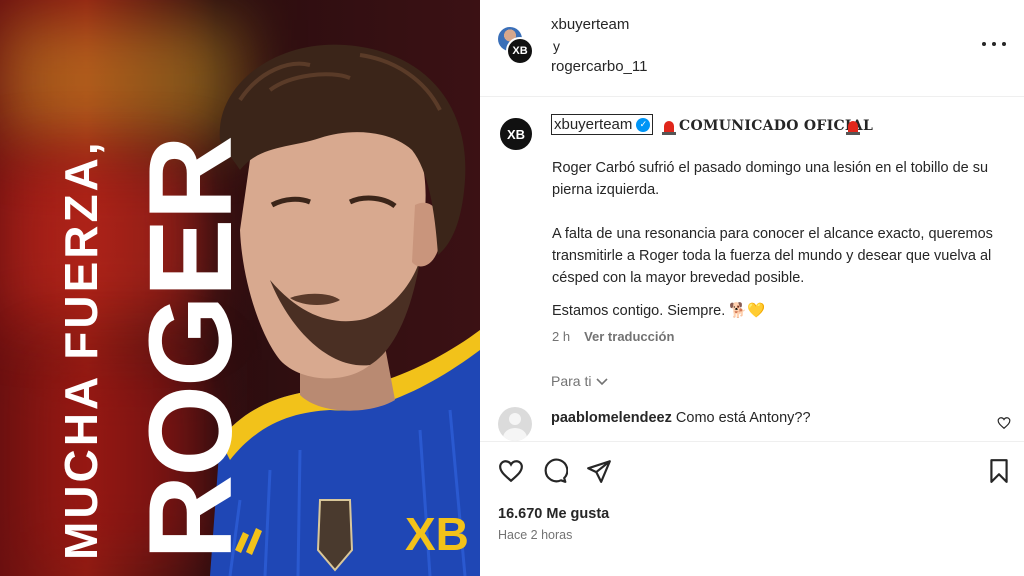  What do you see at coordinates (555, 471) in the screenshot?
I see `comment-icon` at bounding box center [555, 471].